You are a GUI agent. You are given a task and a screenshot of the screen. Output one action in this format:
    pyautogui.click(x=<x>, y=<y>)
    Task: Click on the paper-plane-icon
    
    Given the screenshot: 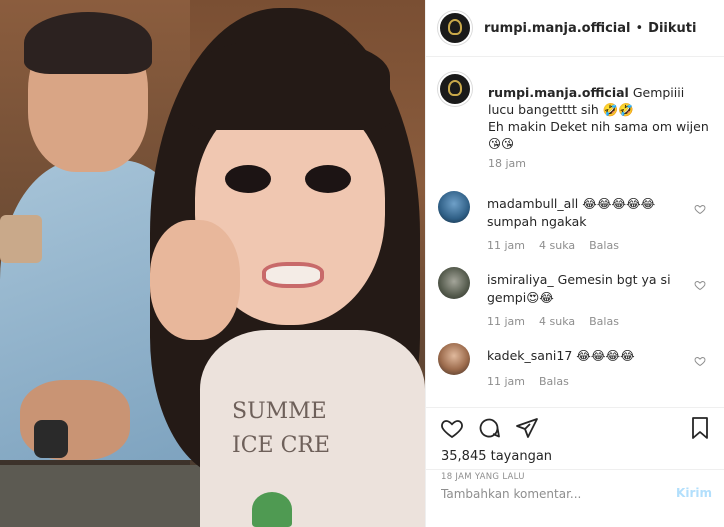 What is the action you would take?
    pyautogui.click(x=527, y=428)
    